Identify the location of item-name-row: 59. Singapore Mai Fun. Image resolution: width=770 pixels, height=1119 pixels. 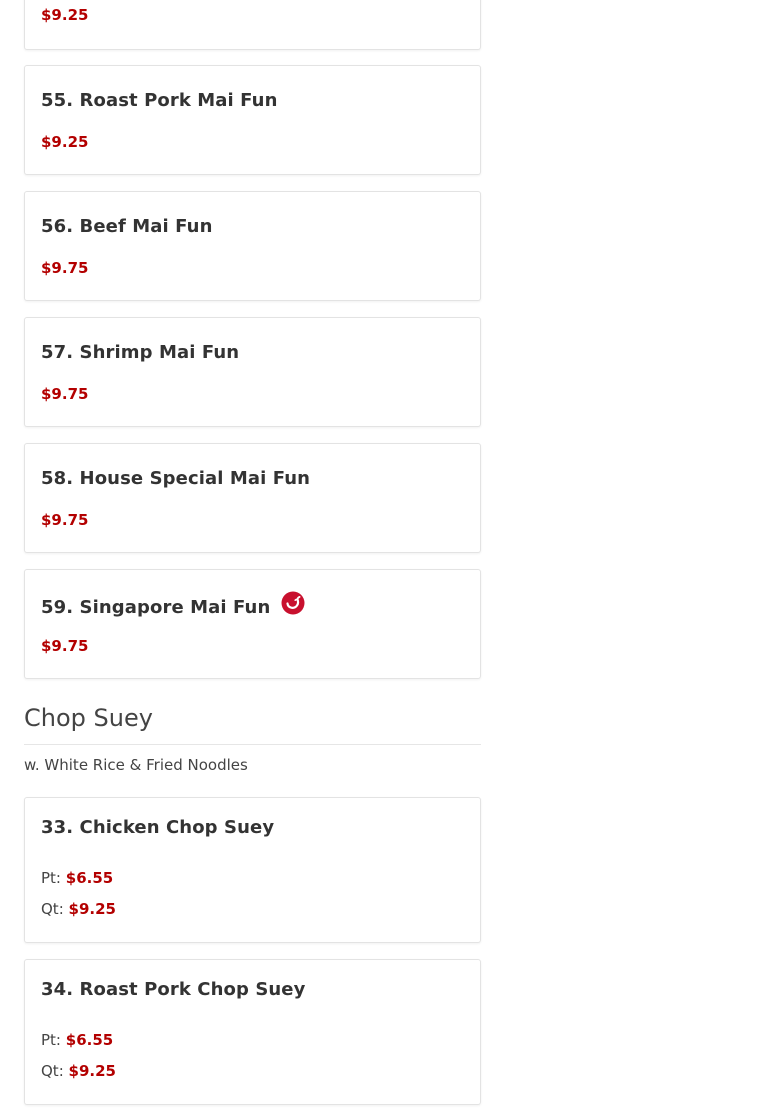
(173, 604).